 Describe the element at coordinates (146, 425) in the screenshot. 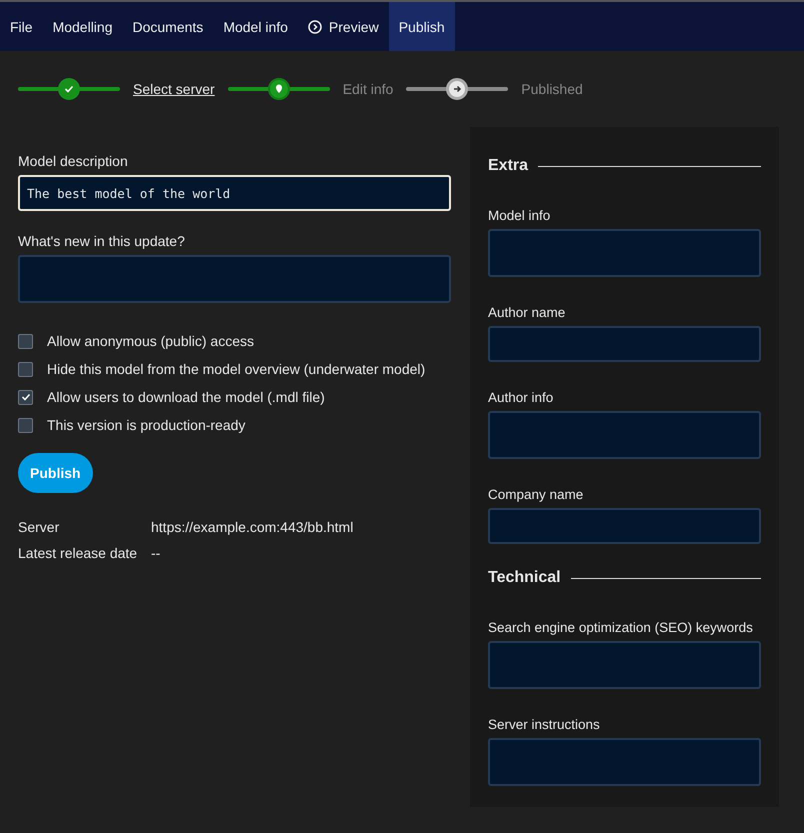

I see `checkbox-label: This version is production-ready` at that location.